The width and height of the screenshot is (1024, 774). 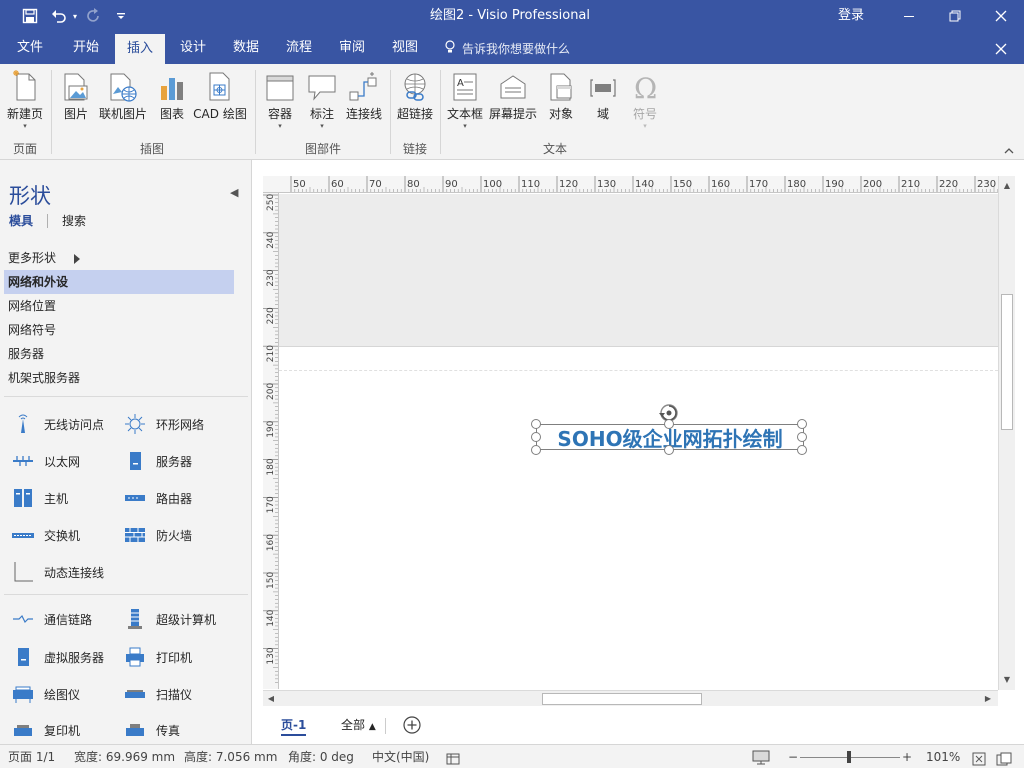 What do you see at coordinates (157, 498) in the screenshot?
I see `shape-router: 路由器` at bounding box center [157, 498].